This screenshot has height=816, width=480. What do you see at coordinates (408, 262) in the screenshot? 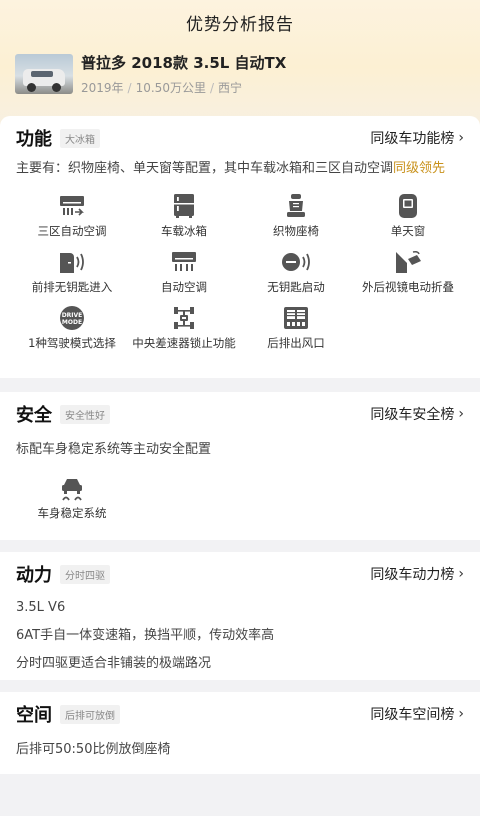
I see `mirror-fold-icon` at bounding box center [408, 262].